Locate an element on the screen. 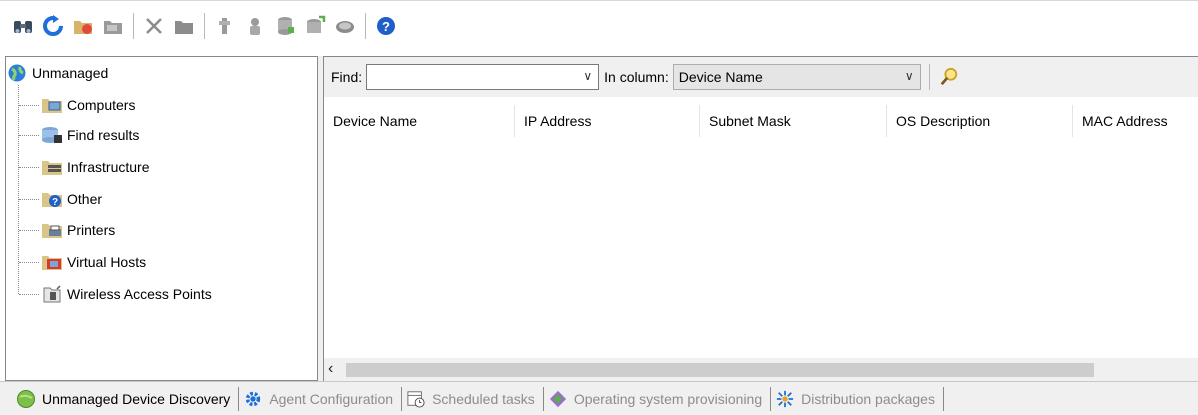 This screenshot has height=415, width=1198. tree-item-label: Printers is located at coordinates (91, 230).